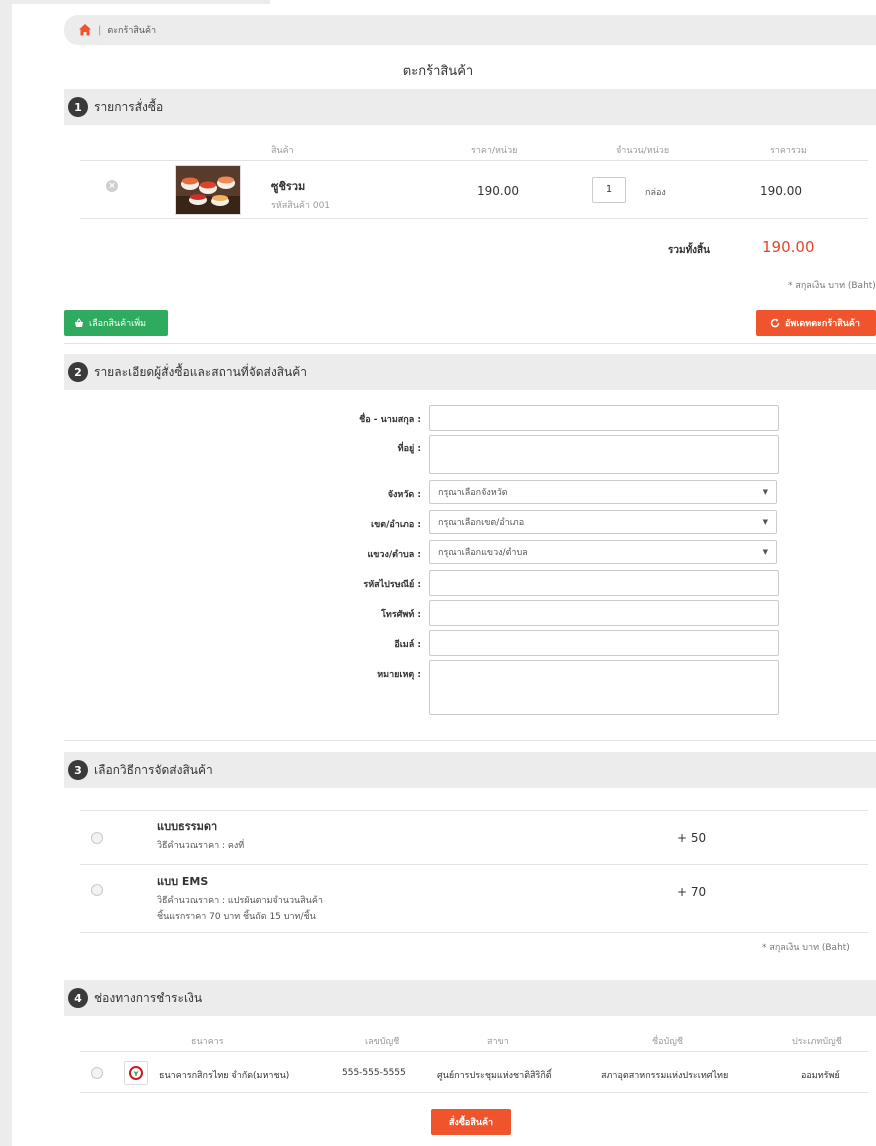 The height and width of the screenshot is (1146, 876). What do you see at coordinates (97, 1073) in the screenshot?
I see `payment-option-radio` at bounding box center [97, 1073].